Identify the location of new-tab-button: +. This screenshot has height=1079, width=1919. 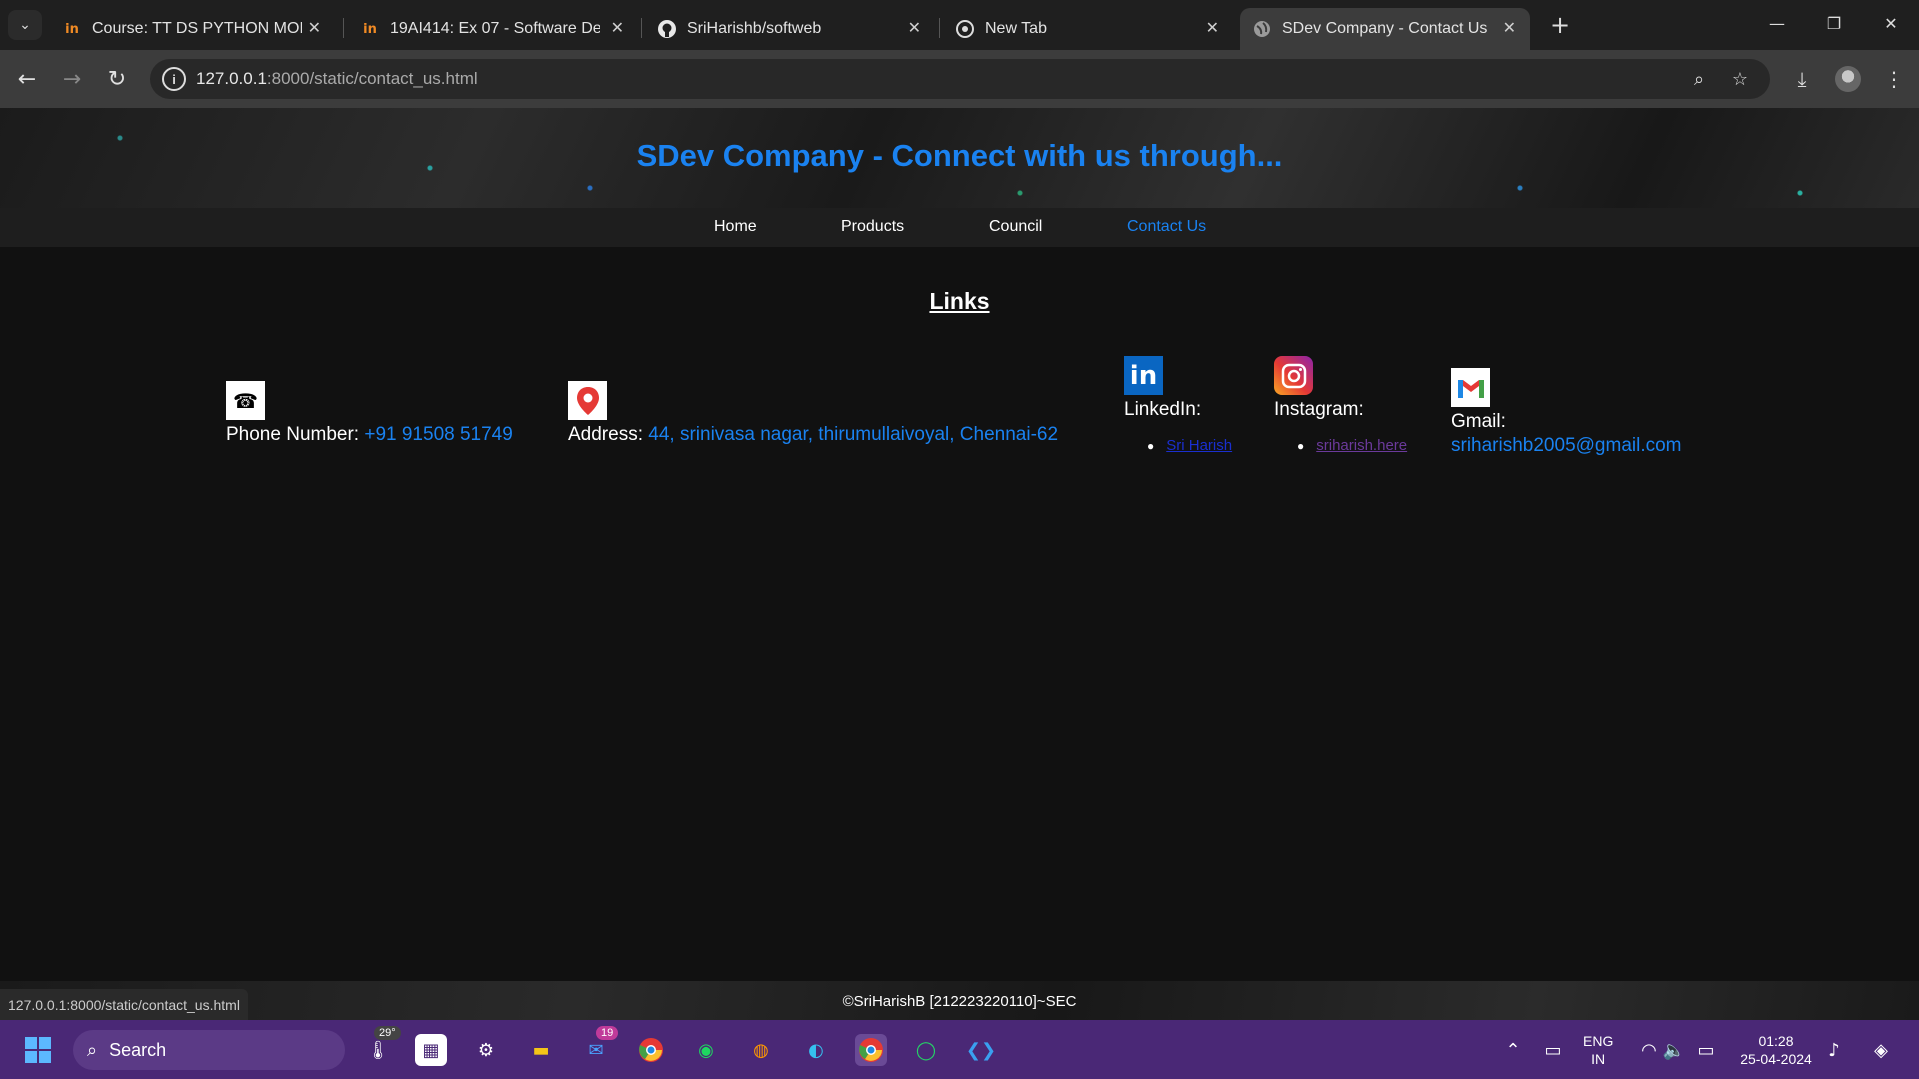
(1560, 25).